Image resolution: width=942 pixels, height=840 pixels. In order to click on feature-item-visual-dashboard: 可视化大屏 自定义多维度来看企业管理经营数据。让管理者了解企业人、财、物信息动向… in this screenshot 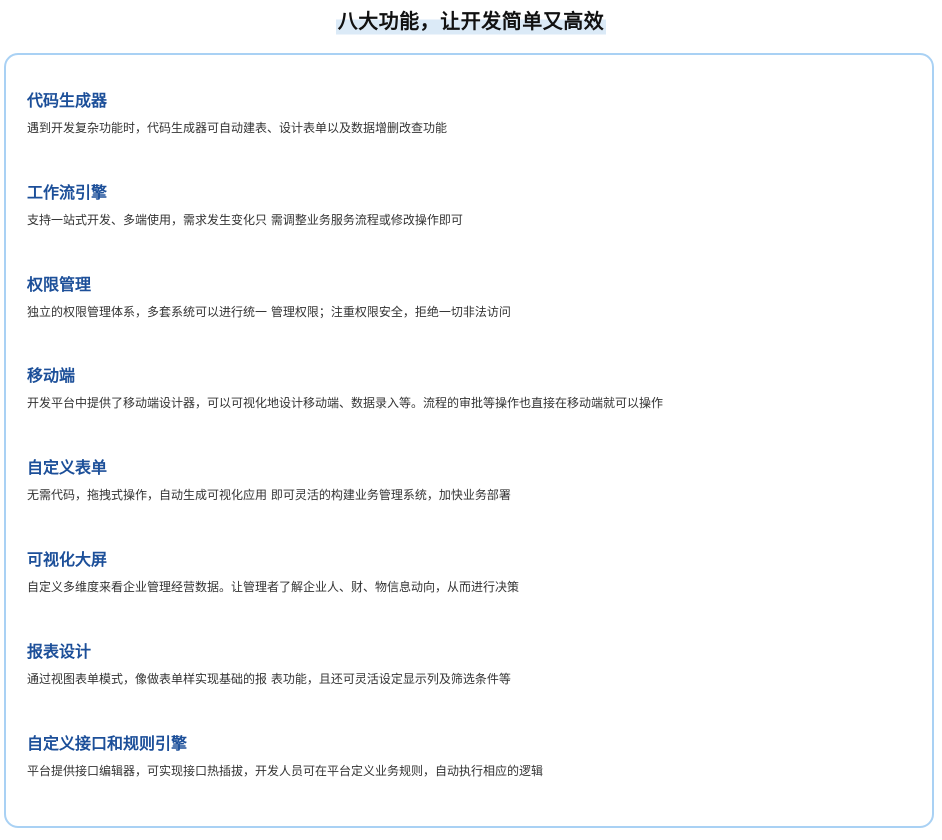, I will do `click(467, 572)`.